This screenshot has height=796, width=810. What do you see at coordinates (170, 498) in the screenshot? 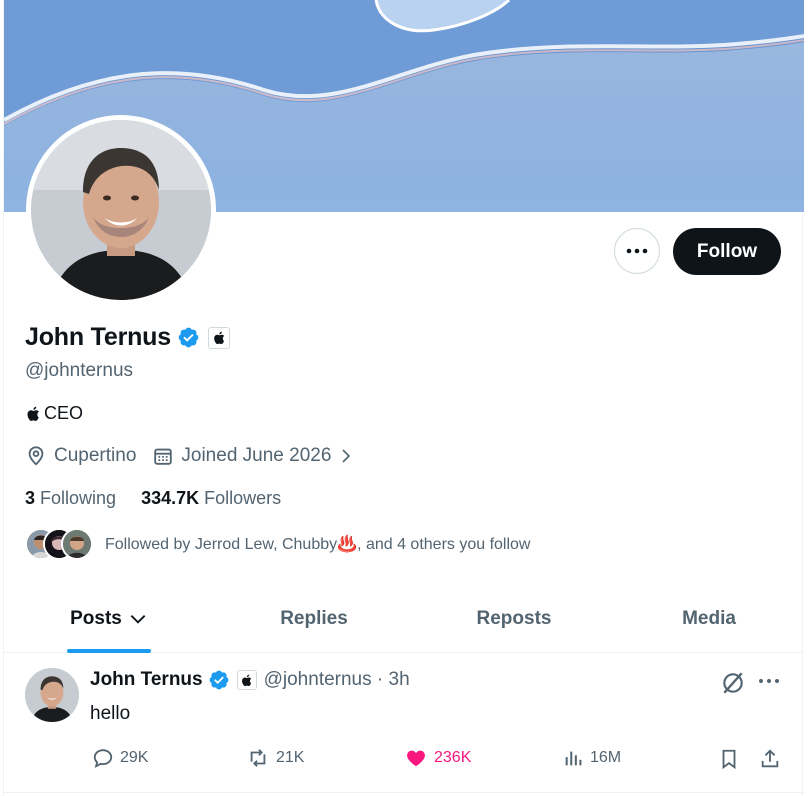
I see `followers-count: 334.7K` at bounding box center [170, 498].